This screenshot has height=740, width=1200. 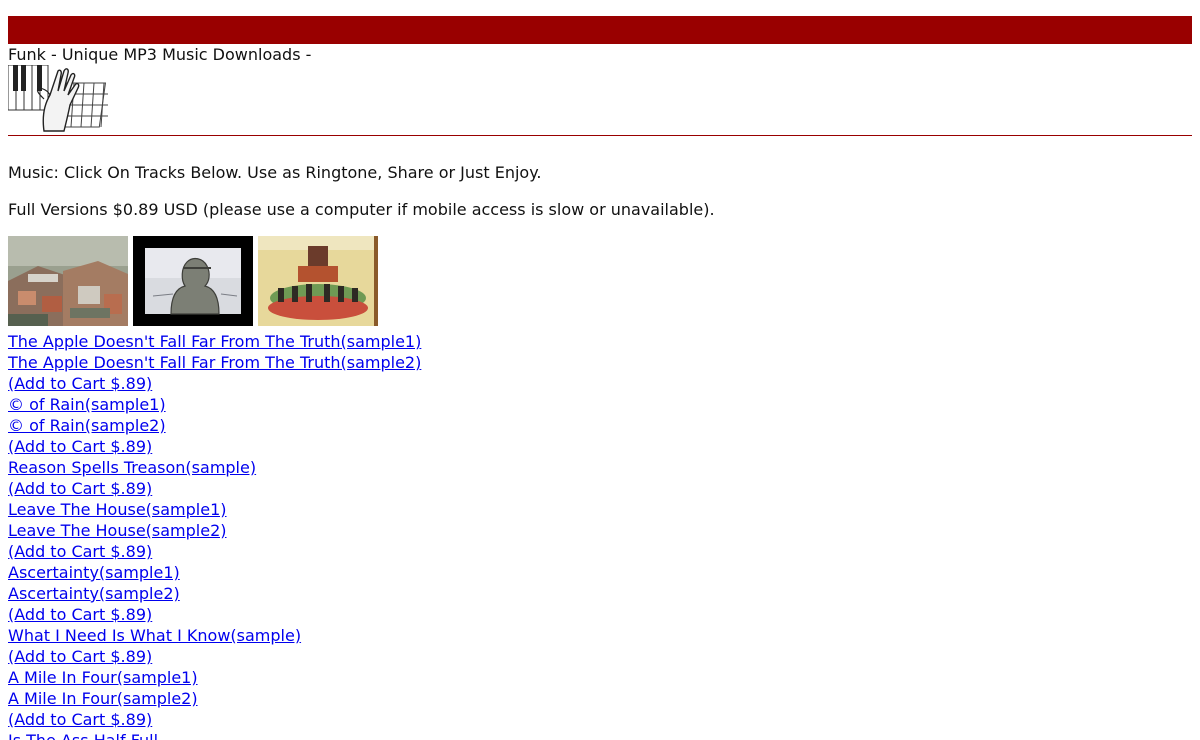 I want to click on track-link-mile-in-four-sample2: A Mile In Four(sample2), so click(x=358, y=698).